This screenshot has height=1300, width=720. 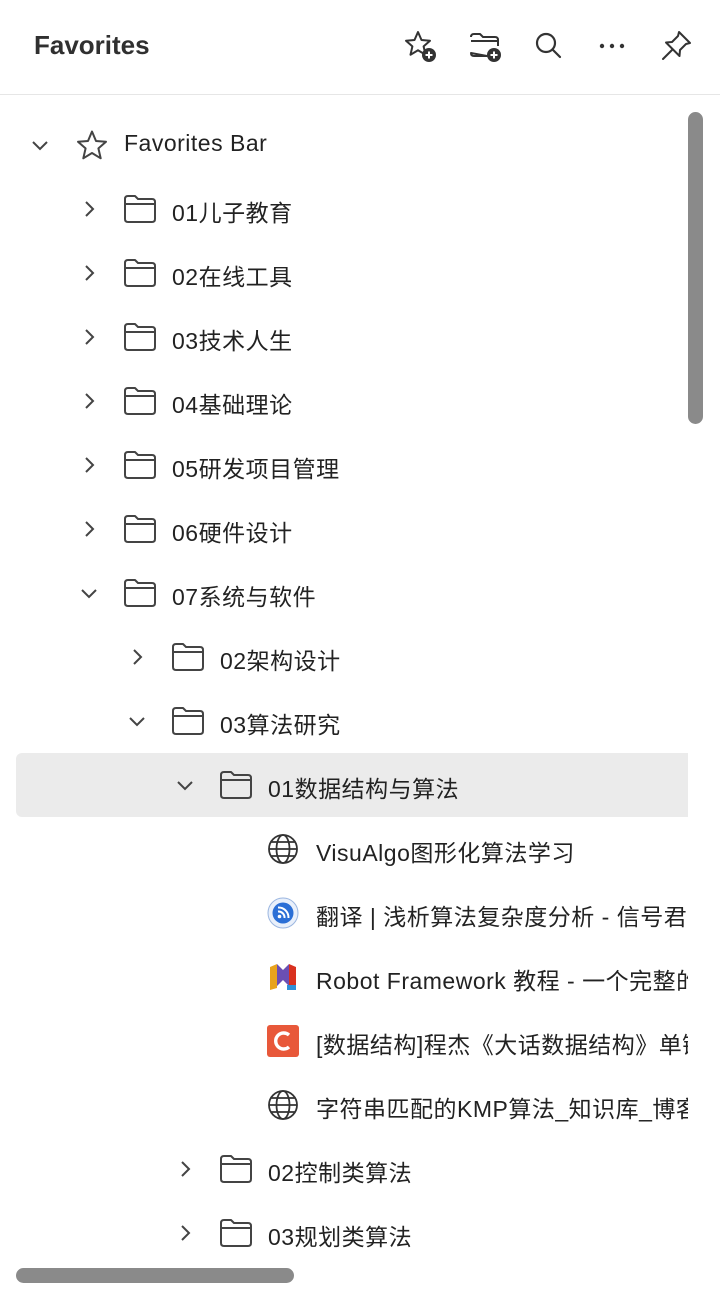 I want to click on folder-row: 03算法研究, so click(x=352, y=721).